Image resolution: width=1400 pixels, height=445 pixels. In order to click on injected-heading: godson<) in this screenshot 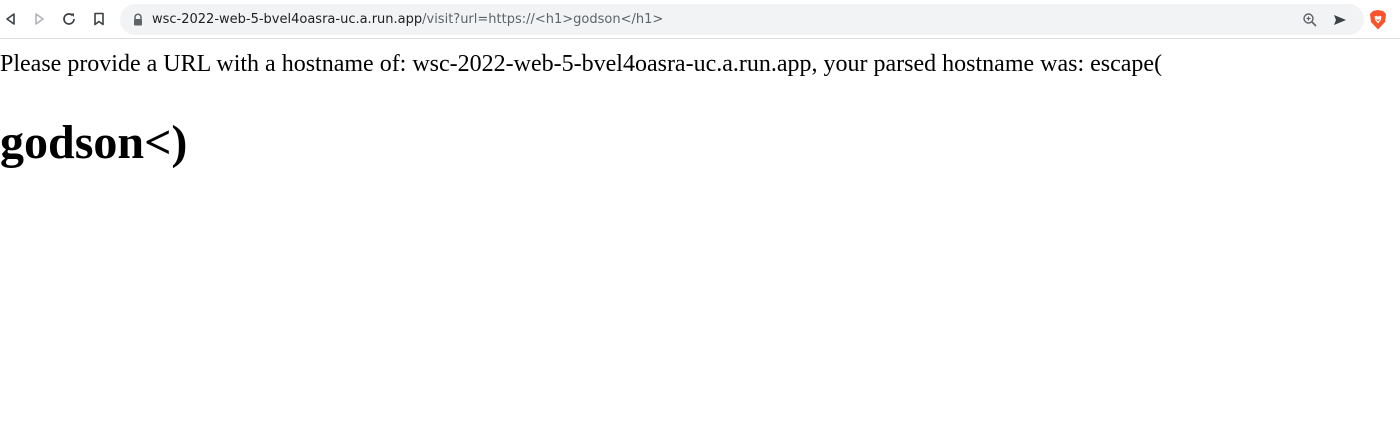, I will do `click(94, 142)`.